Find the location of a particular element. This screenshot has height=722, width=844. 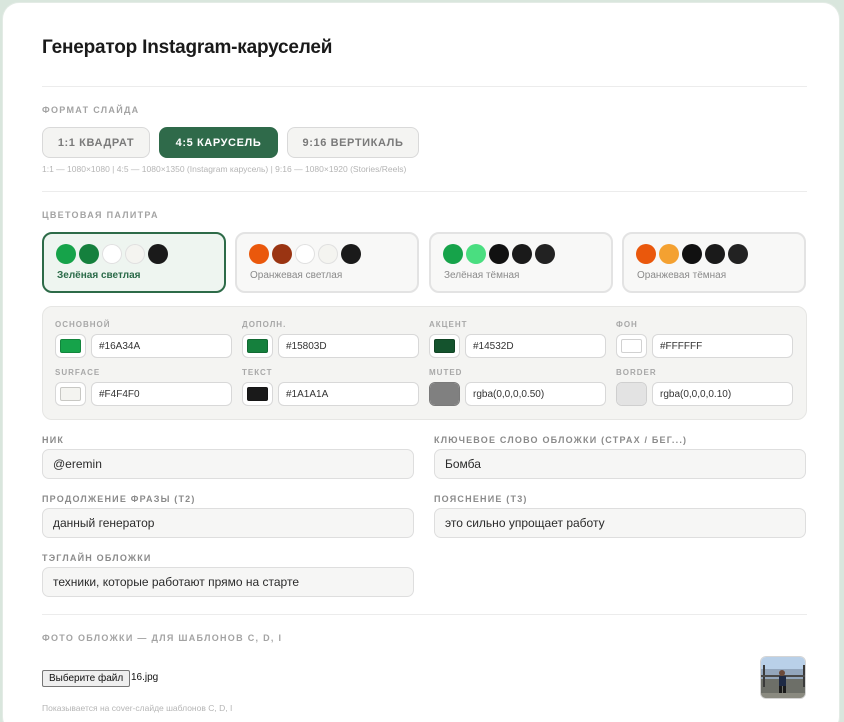

preset-label: Оранжевая светлая is located at coordinates (296, 275).